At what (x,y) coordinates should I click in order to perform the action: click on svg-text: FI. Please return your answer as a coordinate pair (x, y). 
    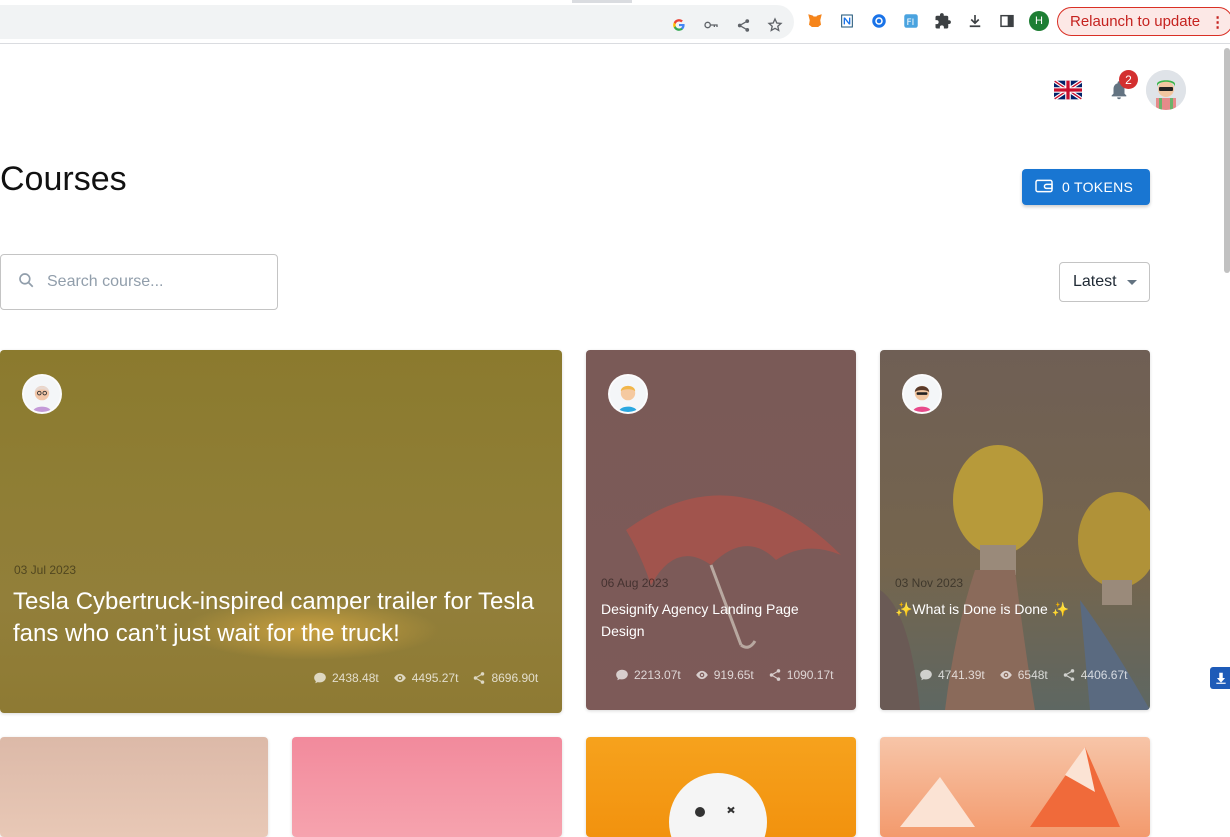
    Looking at the image, I should click on (911, 23).